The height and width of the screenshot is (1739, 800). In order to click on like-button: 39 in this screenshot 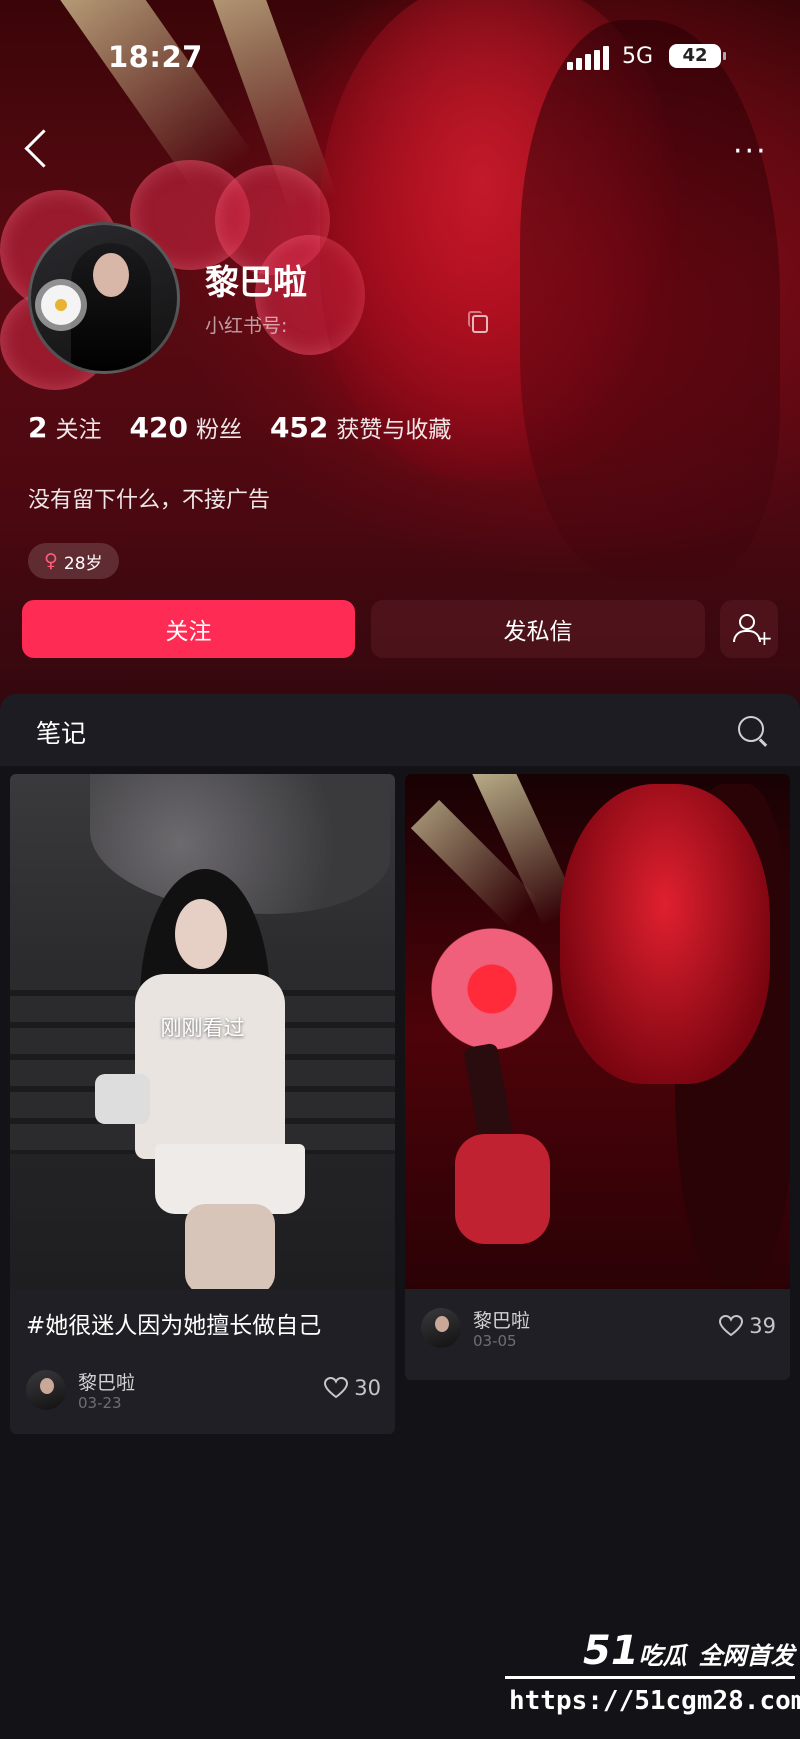, I will do `click(747, 1326)`.